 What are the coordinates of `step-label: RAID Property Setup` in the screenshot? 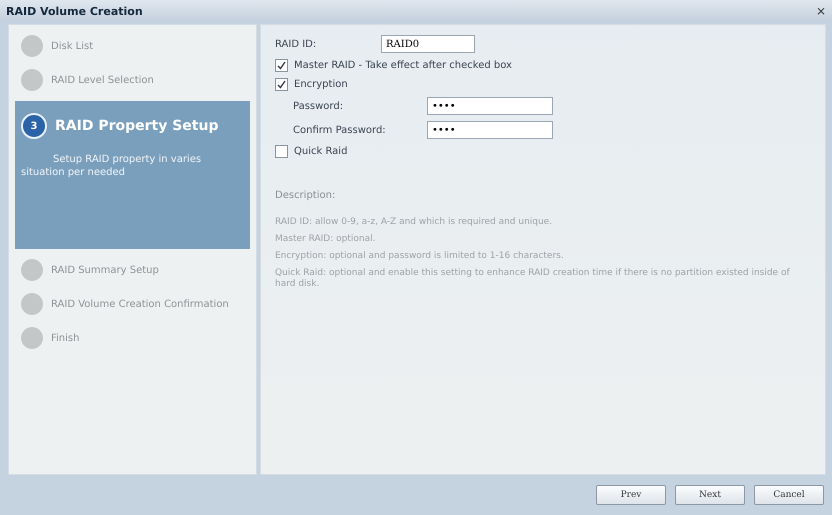 It's located at (136, 126).